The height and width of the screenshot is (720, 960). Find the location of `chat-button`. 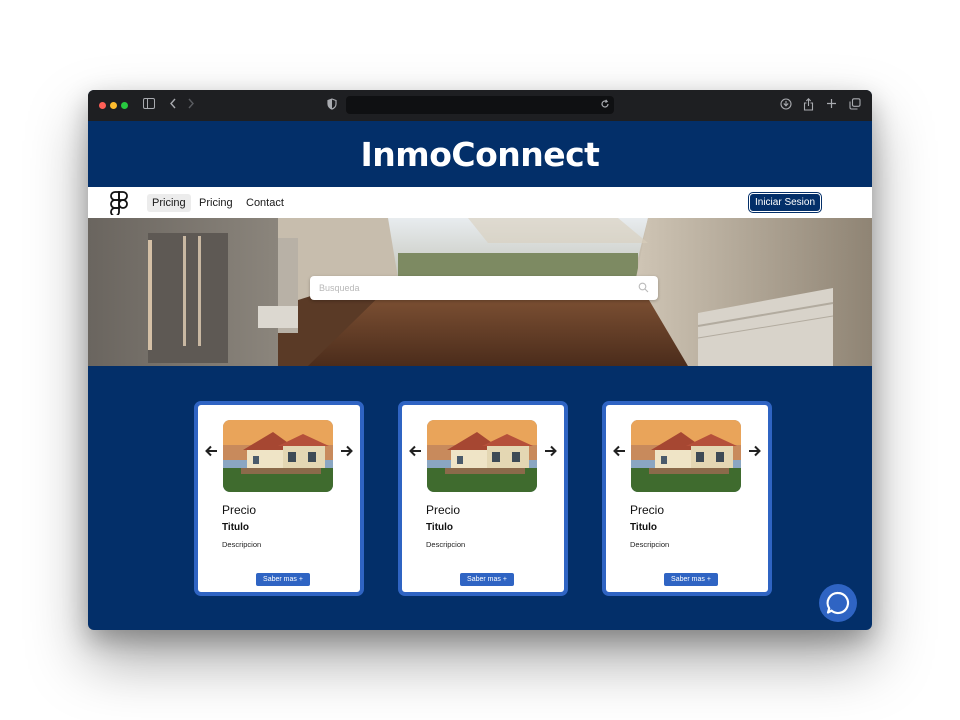

chat-button is located at coordinates (838, 603).